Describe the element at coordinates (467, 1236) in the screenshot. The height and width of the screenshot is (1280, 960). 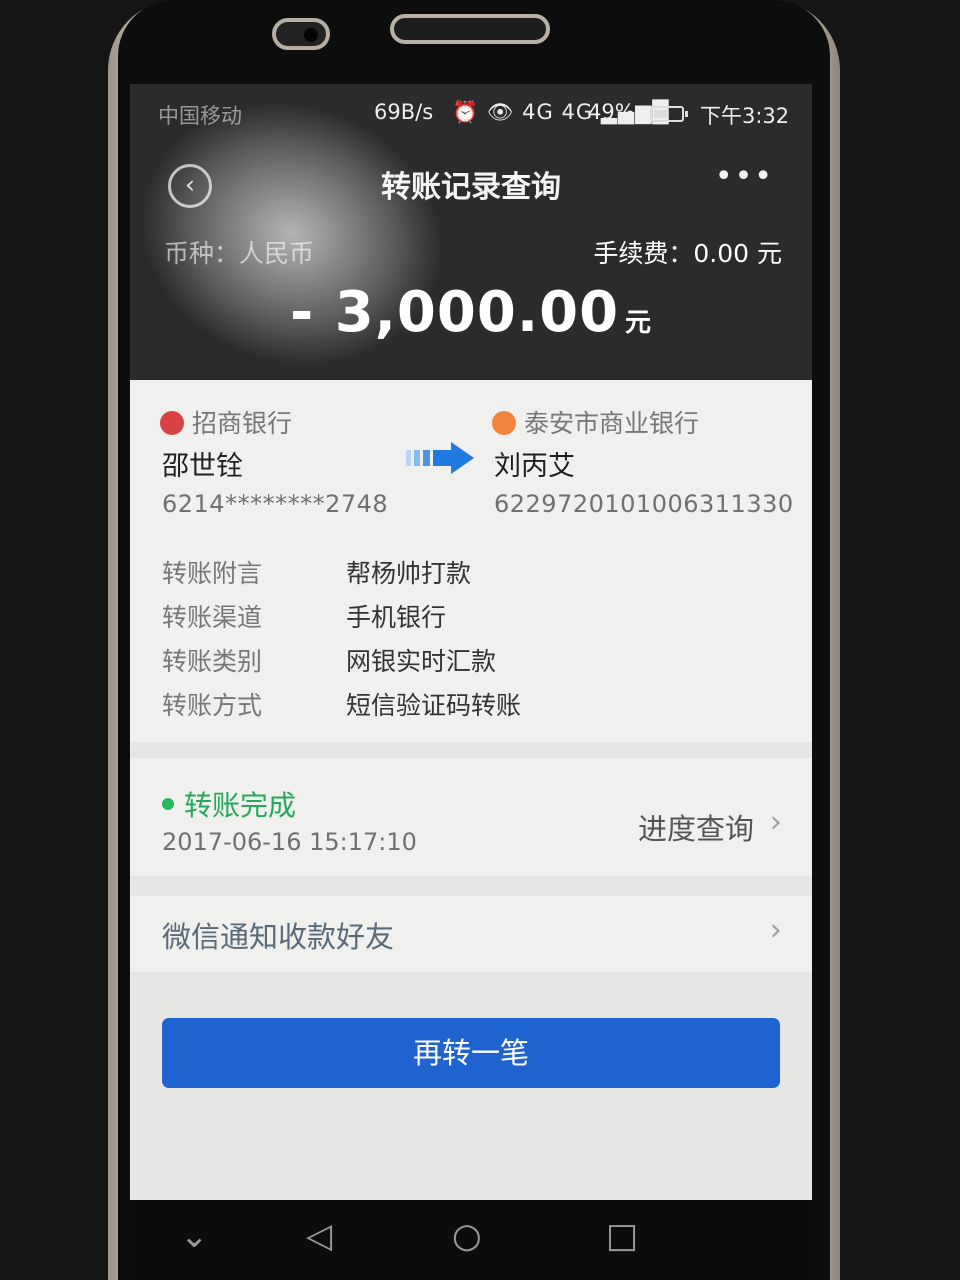
I see `home-icon: ○` at that location.